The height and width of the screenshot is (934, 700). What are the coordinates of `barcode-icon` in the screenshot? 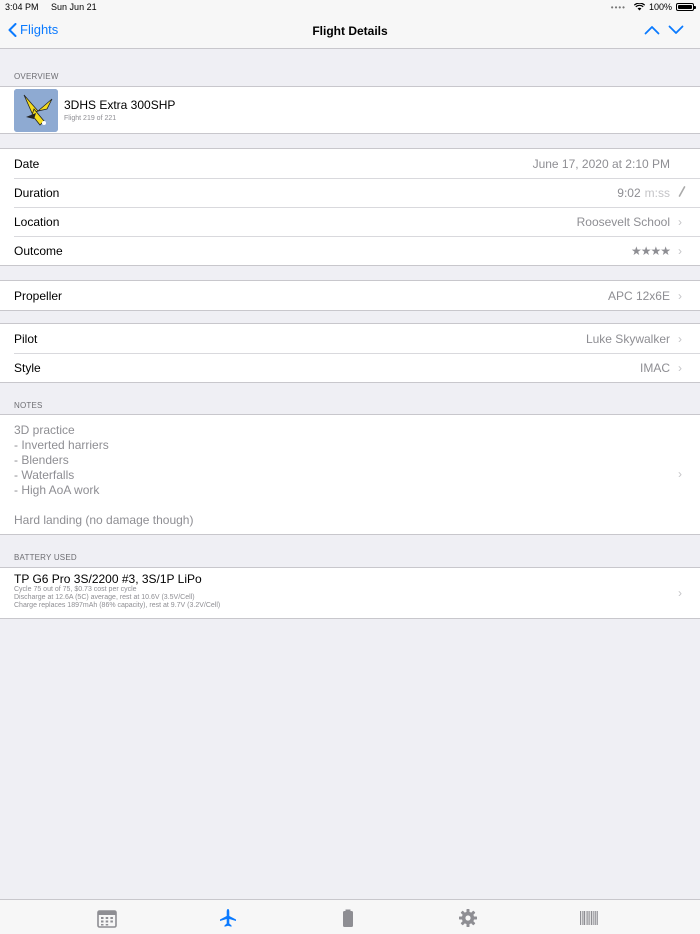 It's located at (589, 918).